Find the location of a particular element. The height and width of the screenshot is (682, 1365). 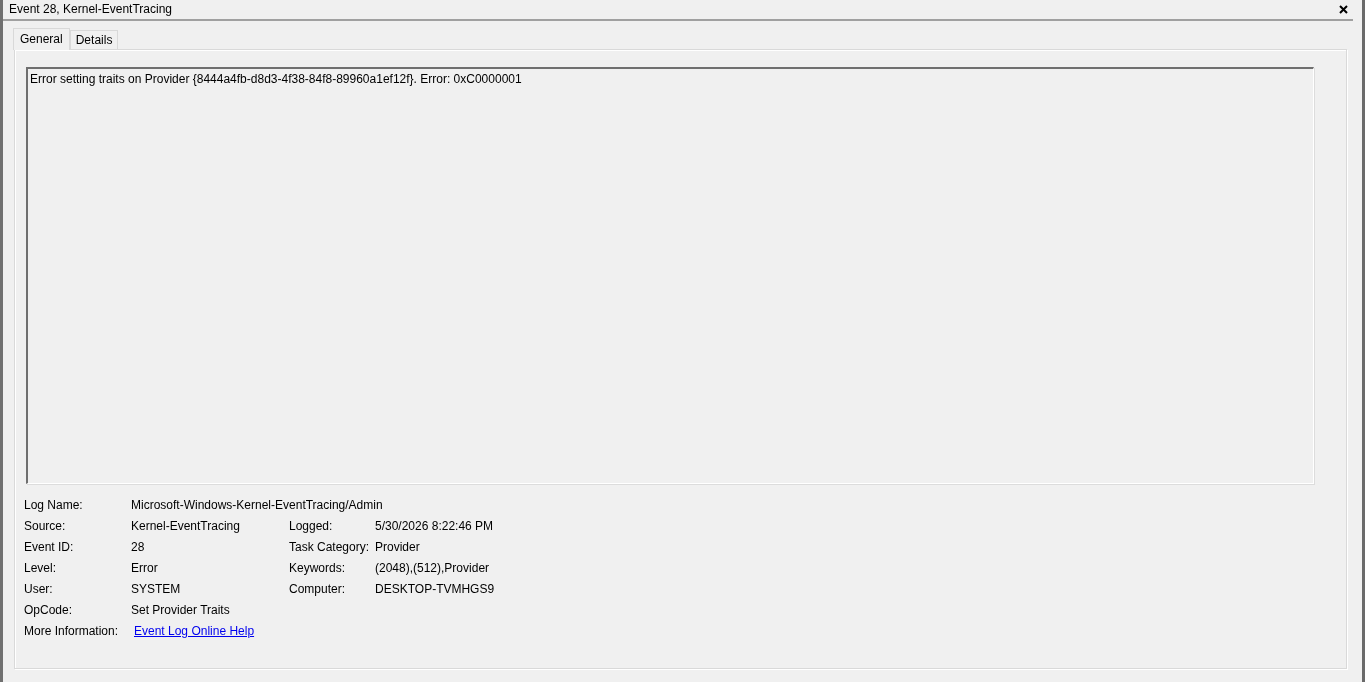

field-value: Error is located at coordinates (144, 568).